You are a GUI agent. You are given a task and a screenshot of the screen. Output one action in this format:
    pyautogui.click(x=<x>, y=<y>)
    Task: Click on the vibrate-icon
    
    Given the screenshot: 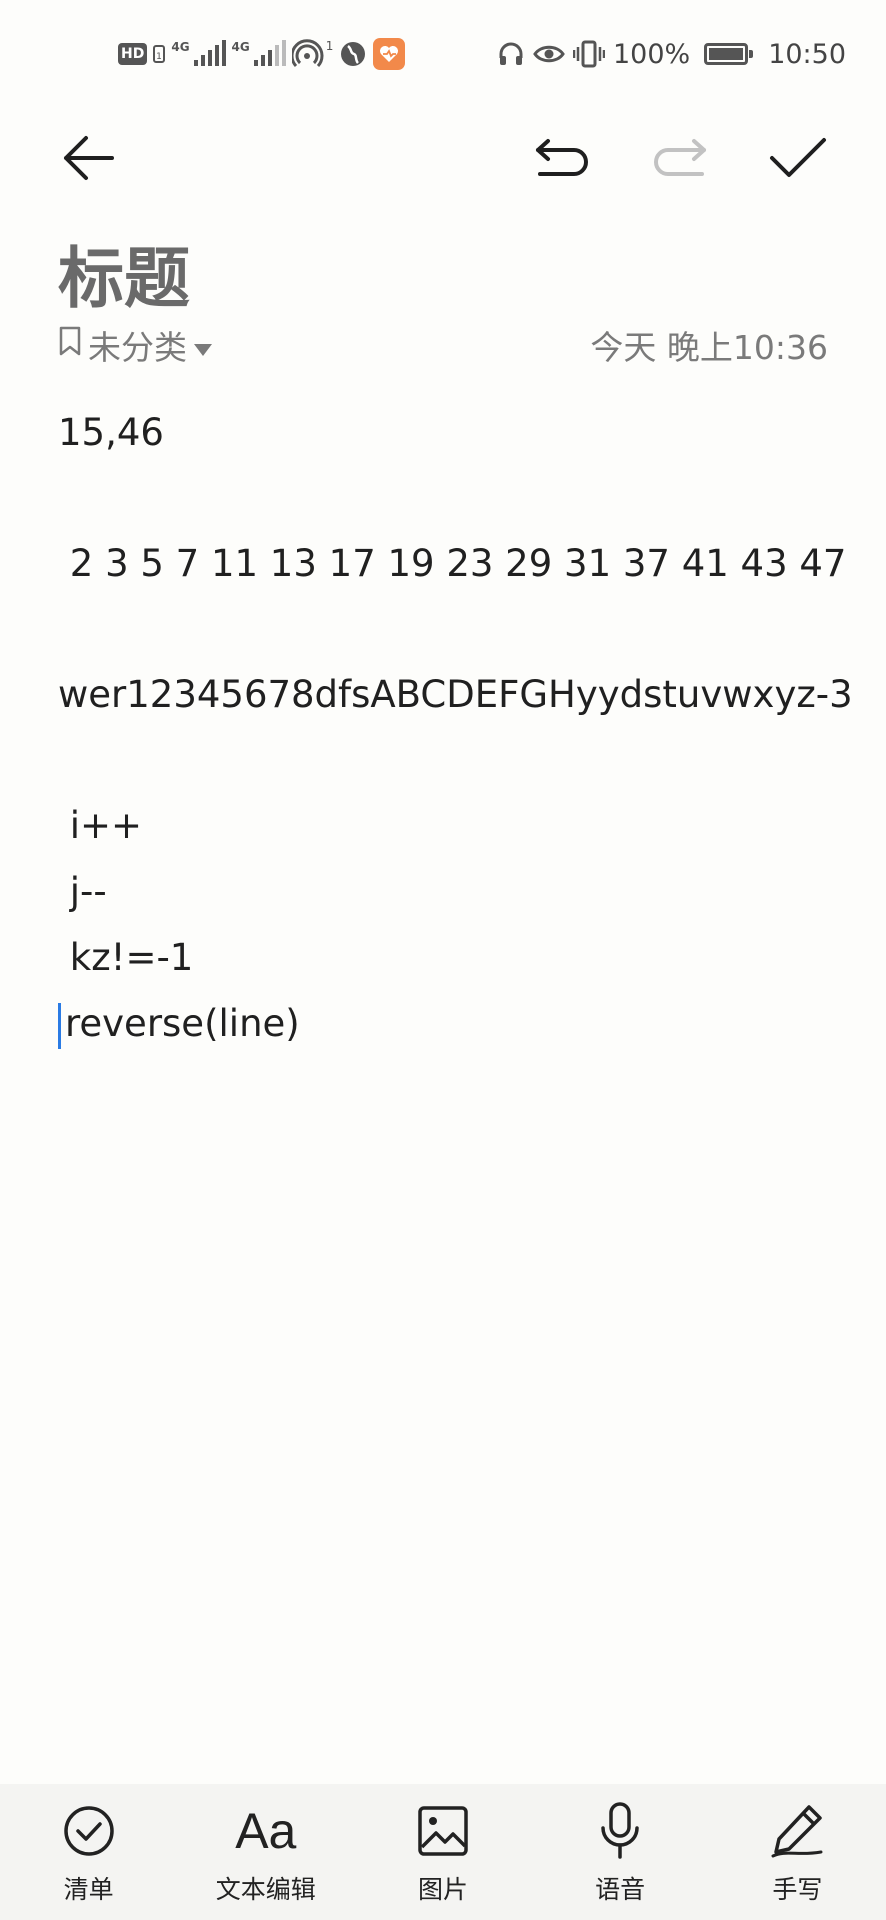 What is the action you would take?
    pyautogui.click(x=588, y=54)
    